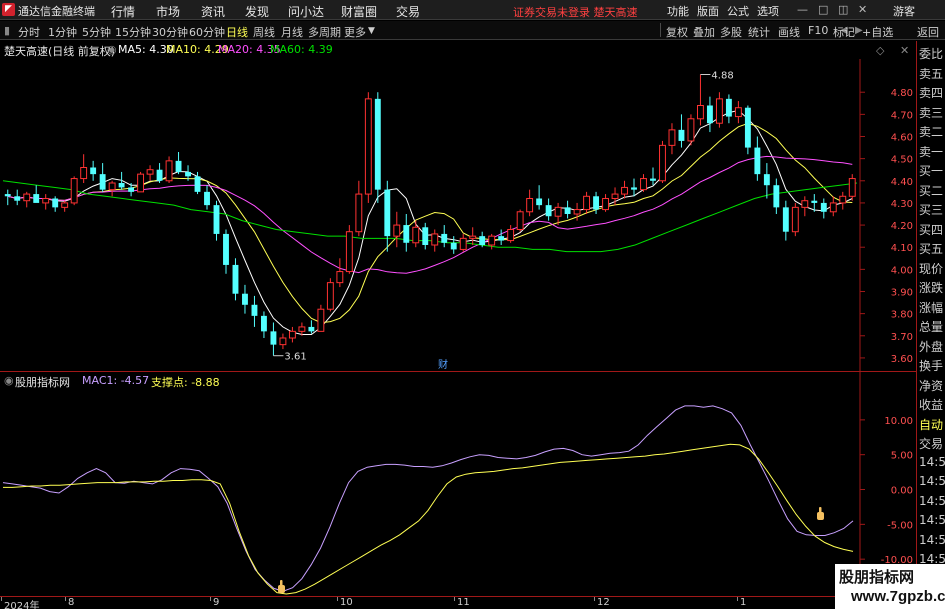  I want to click on quote-row-label: 买五, so click(931, 249).